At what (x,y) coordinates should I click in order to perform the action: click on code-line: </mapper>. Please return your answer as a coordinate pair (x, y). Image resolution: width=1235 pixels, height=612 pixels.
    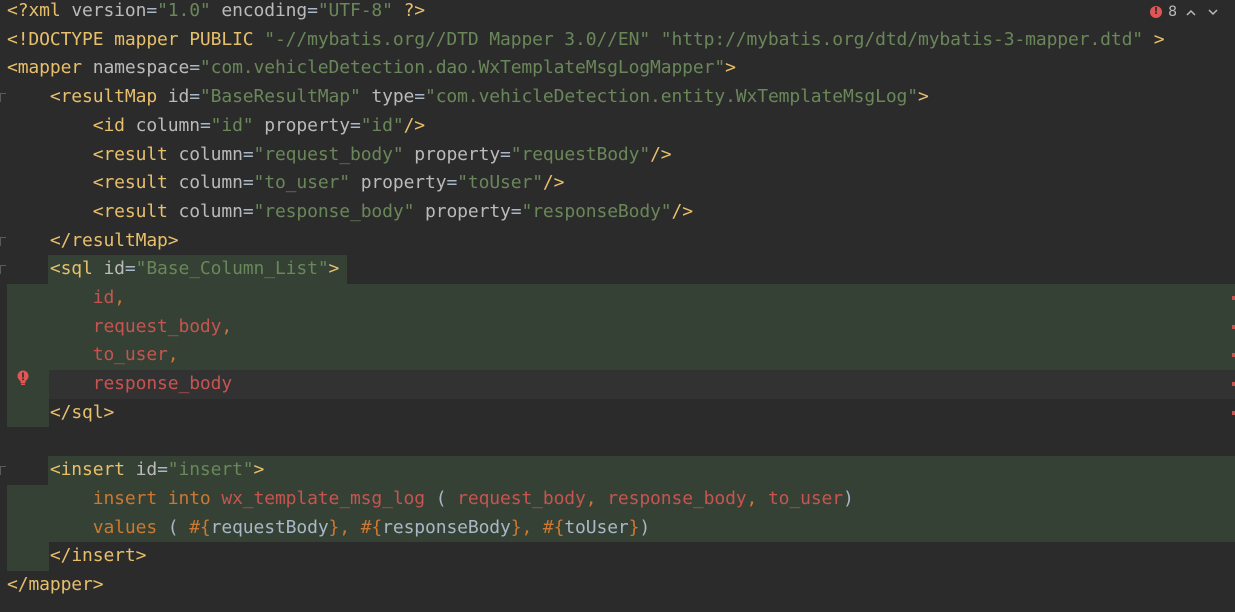
    Looking at the image, I should click on (617, 585).